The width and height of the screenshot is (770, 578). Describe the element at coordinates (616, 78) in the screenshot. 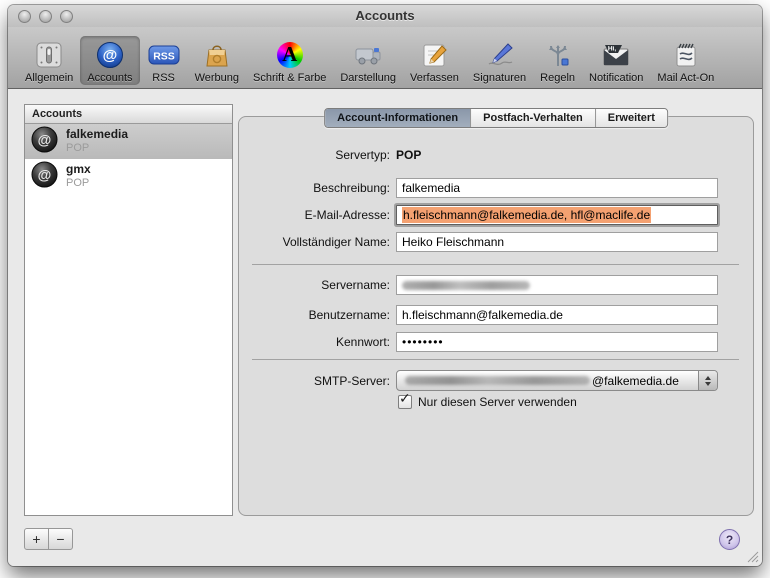

I see `toolbar-label: Notification` at that location.